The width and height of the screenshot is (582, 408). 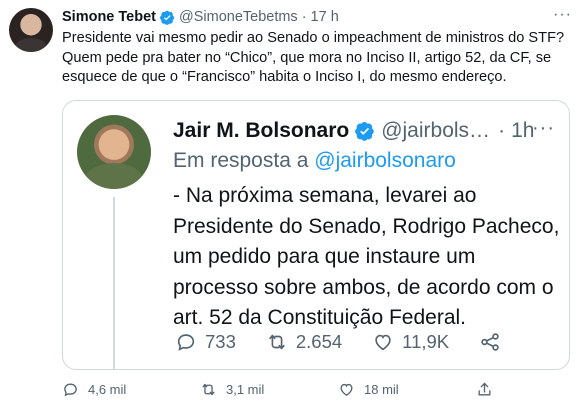 I want to click on author-avatar, so click(x=31, y=30).